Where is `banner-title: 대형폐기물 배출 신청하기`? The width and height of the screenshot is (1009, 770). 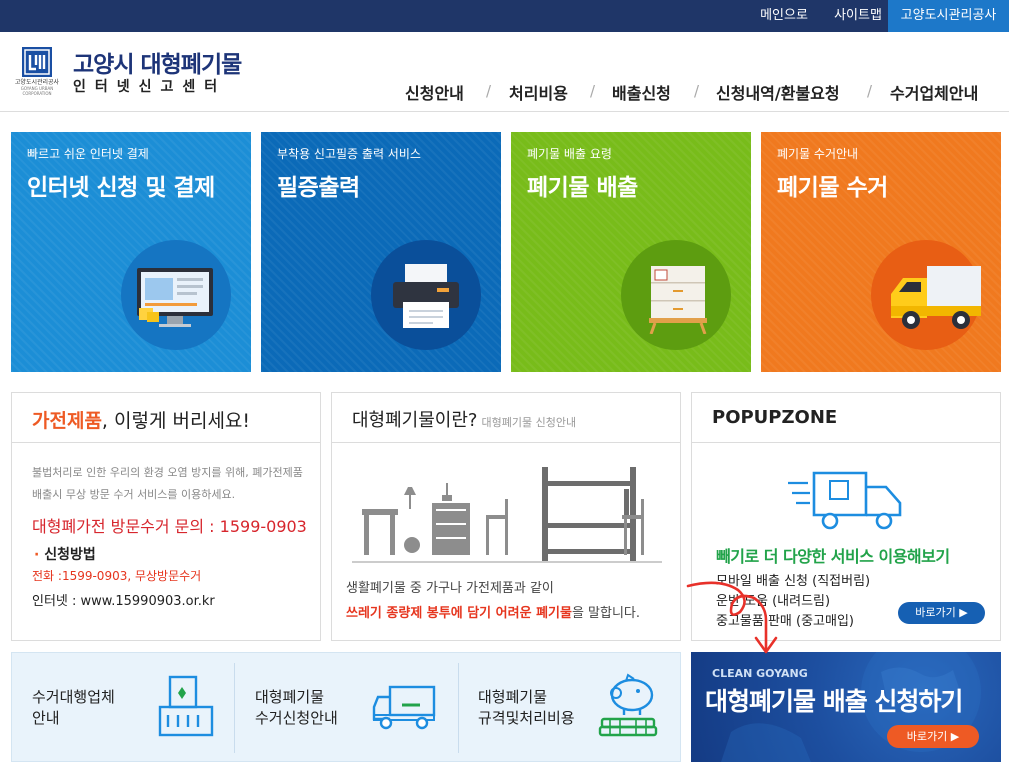 banner-title: 대형폐기물 배출 신청하기 is located at coordinates (834, 701).